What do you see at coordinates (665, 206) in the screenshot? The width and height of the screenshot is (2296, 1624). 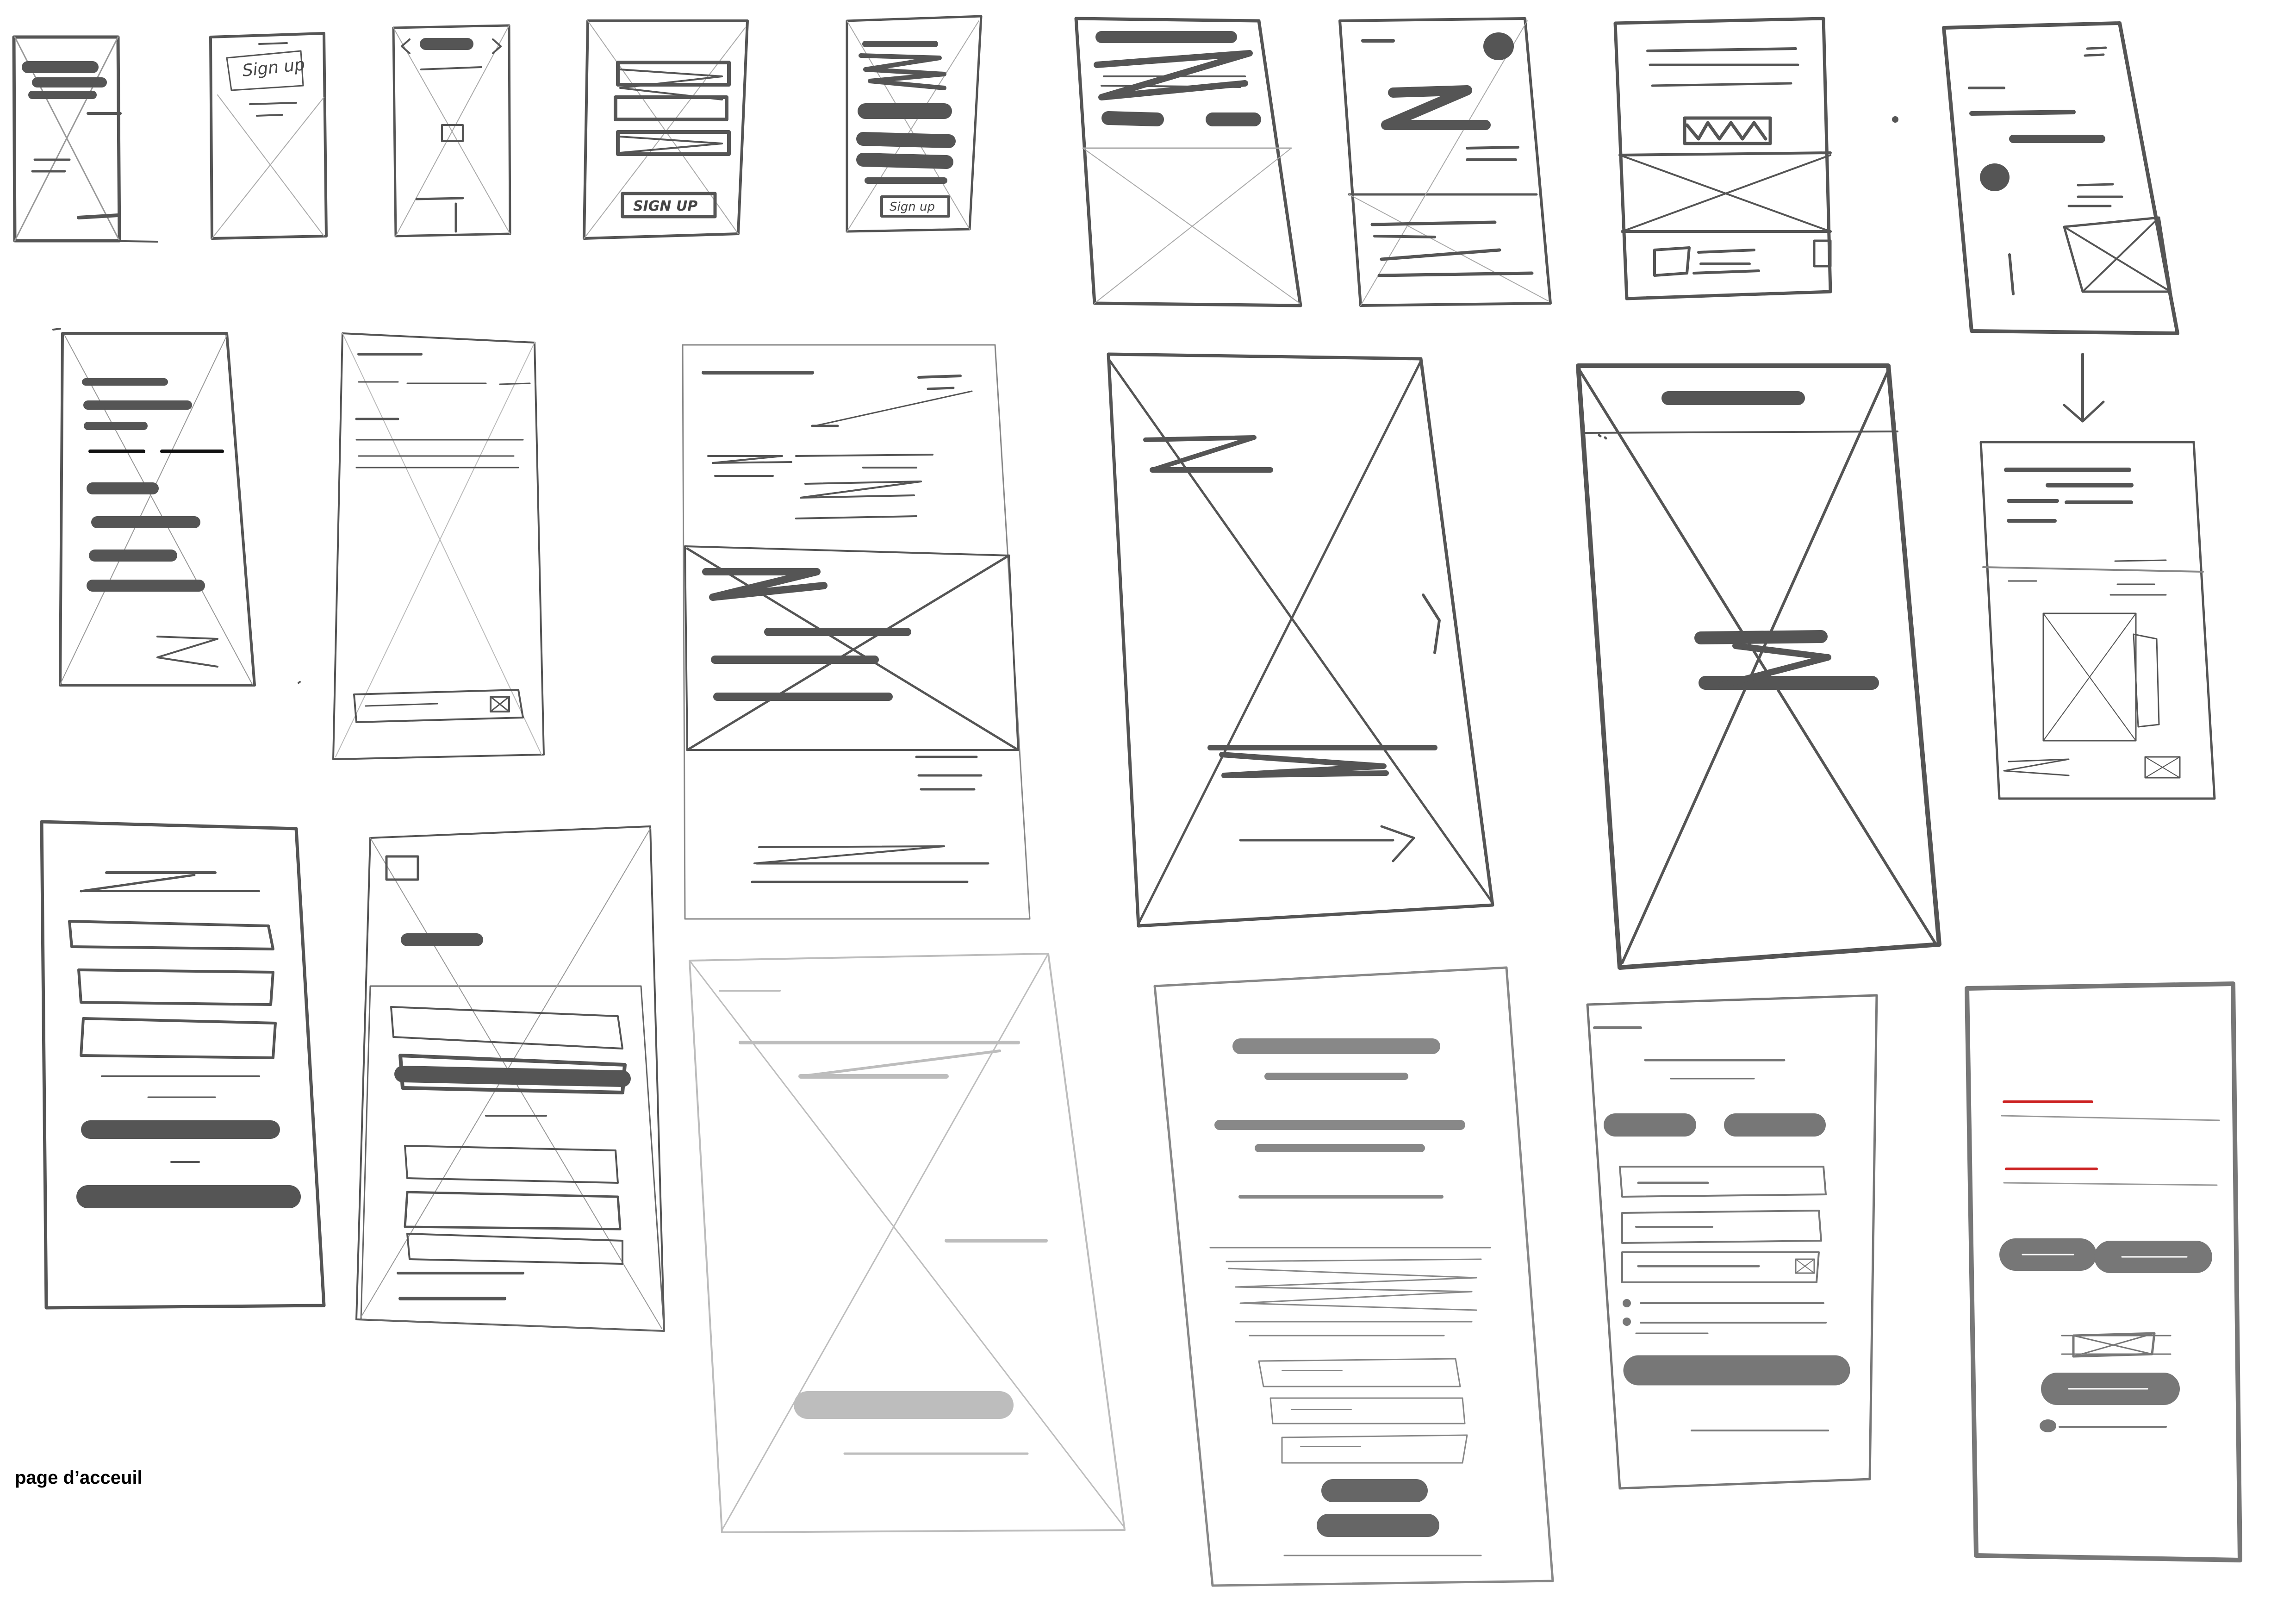 I see `sketch-label-signup-2: SIGN UP` at bounding box center [665, 206].